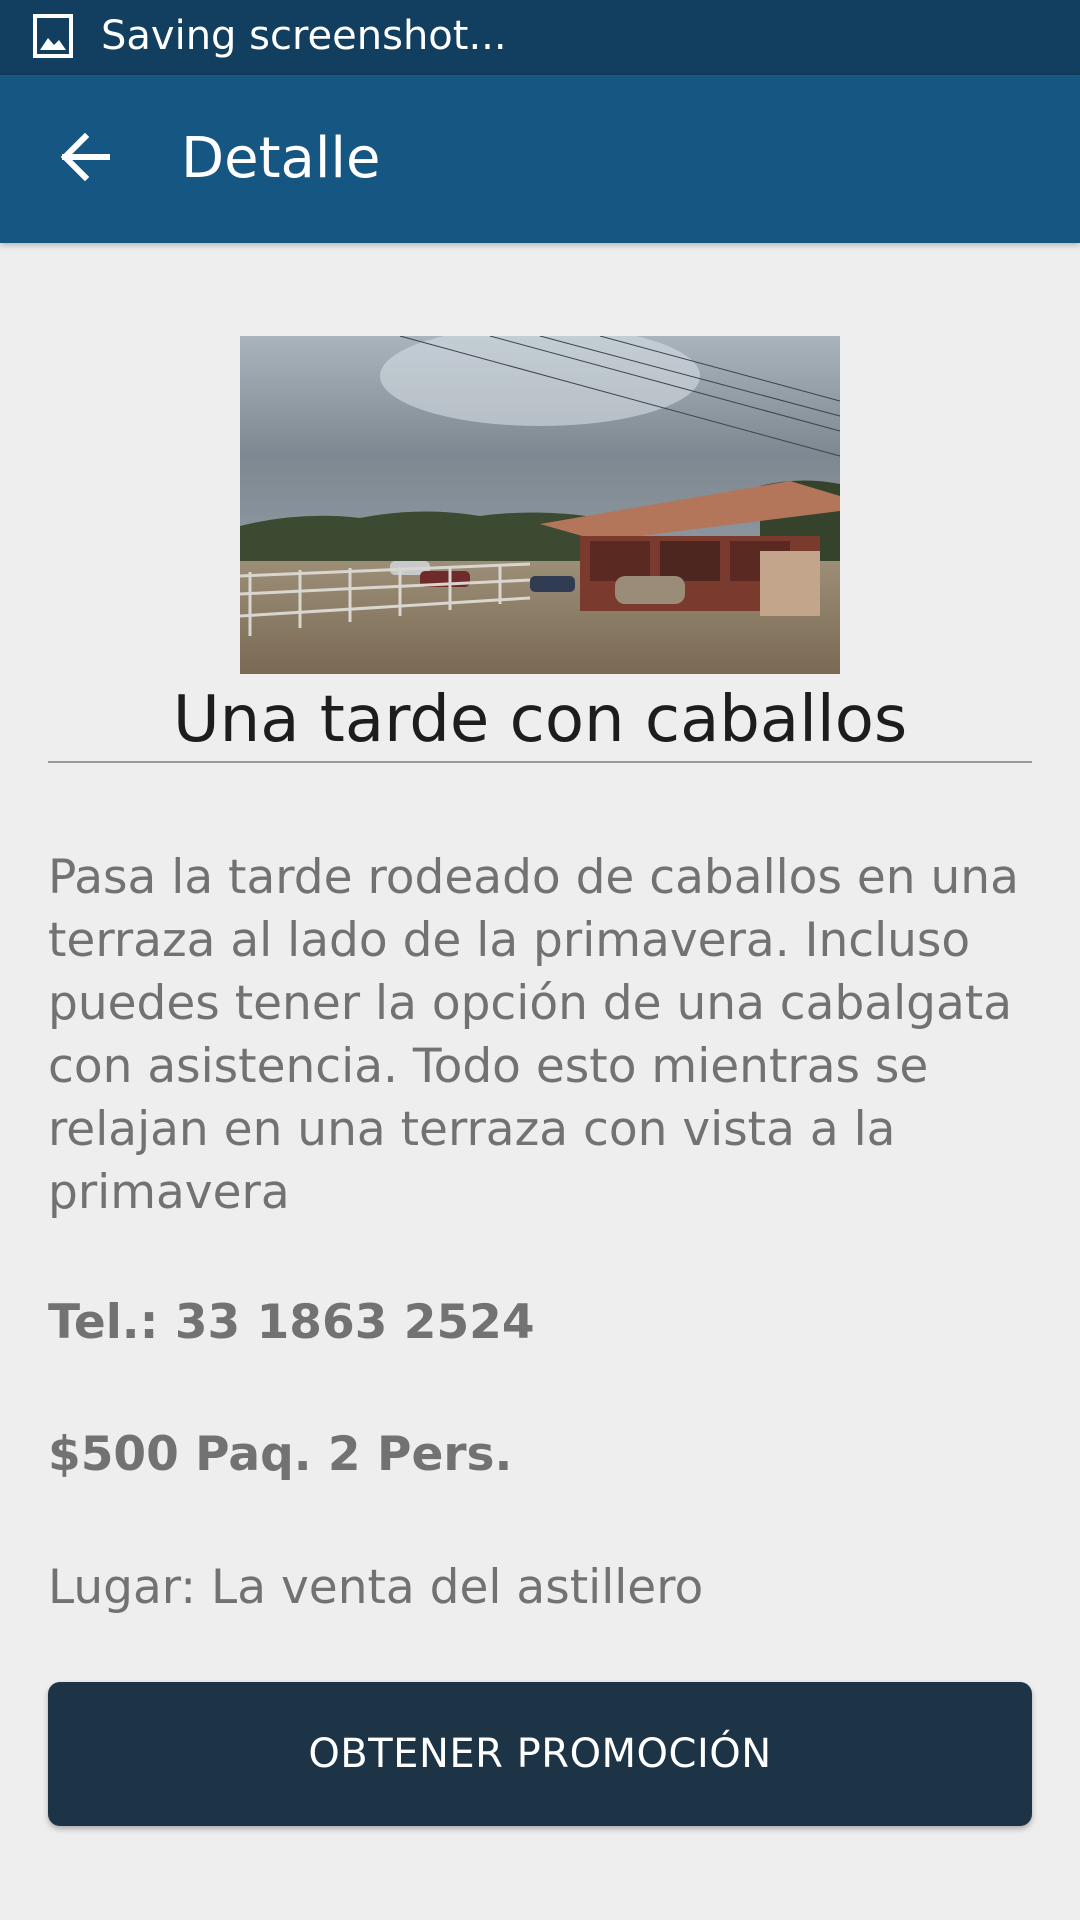 The width and height of the screenshot is (1080, 1920). I want to click on location: Lugar: La venta del astillero, so click(376, 1587).